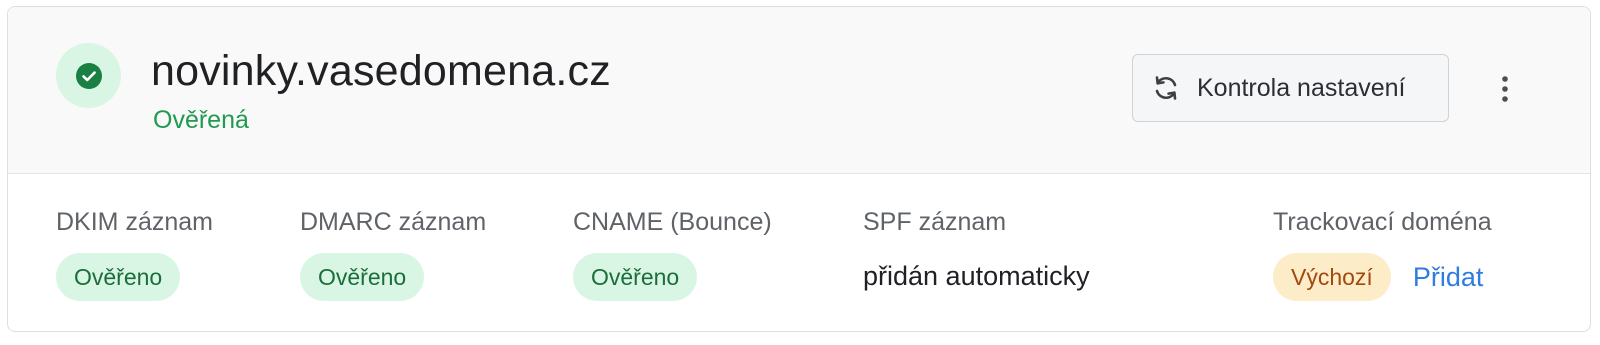 Image resolution: width=1600 pixels, height=345 pixels. Describe the element at coordinates (1382, 222) in the screenshot. I see `record-label: Trackovací doména` at that location.